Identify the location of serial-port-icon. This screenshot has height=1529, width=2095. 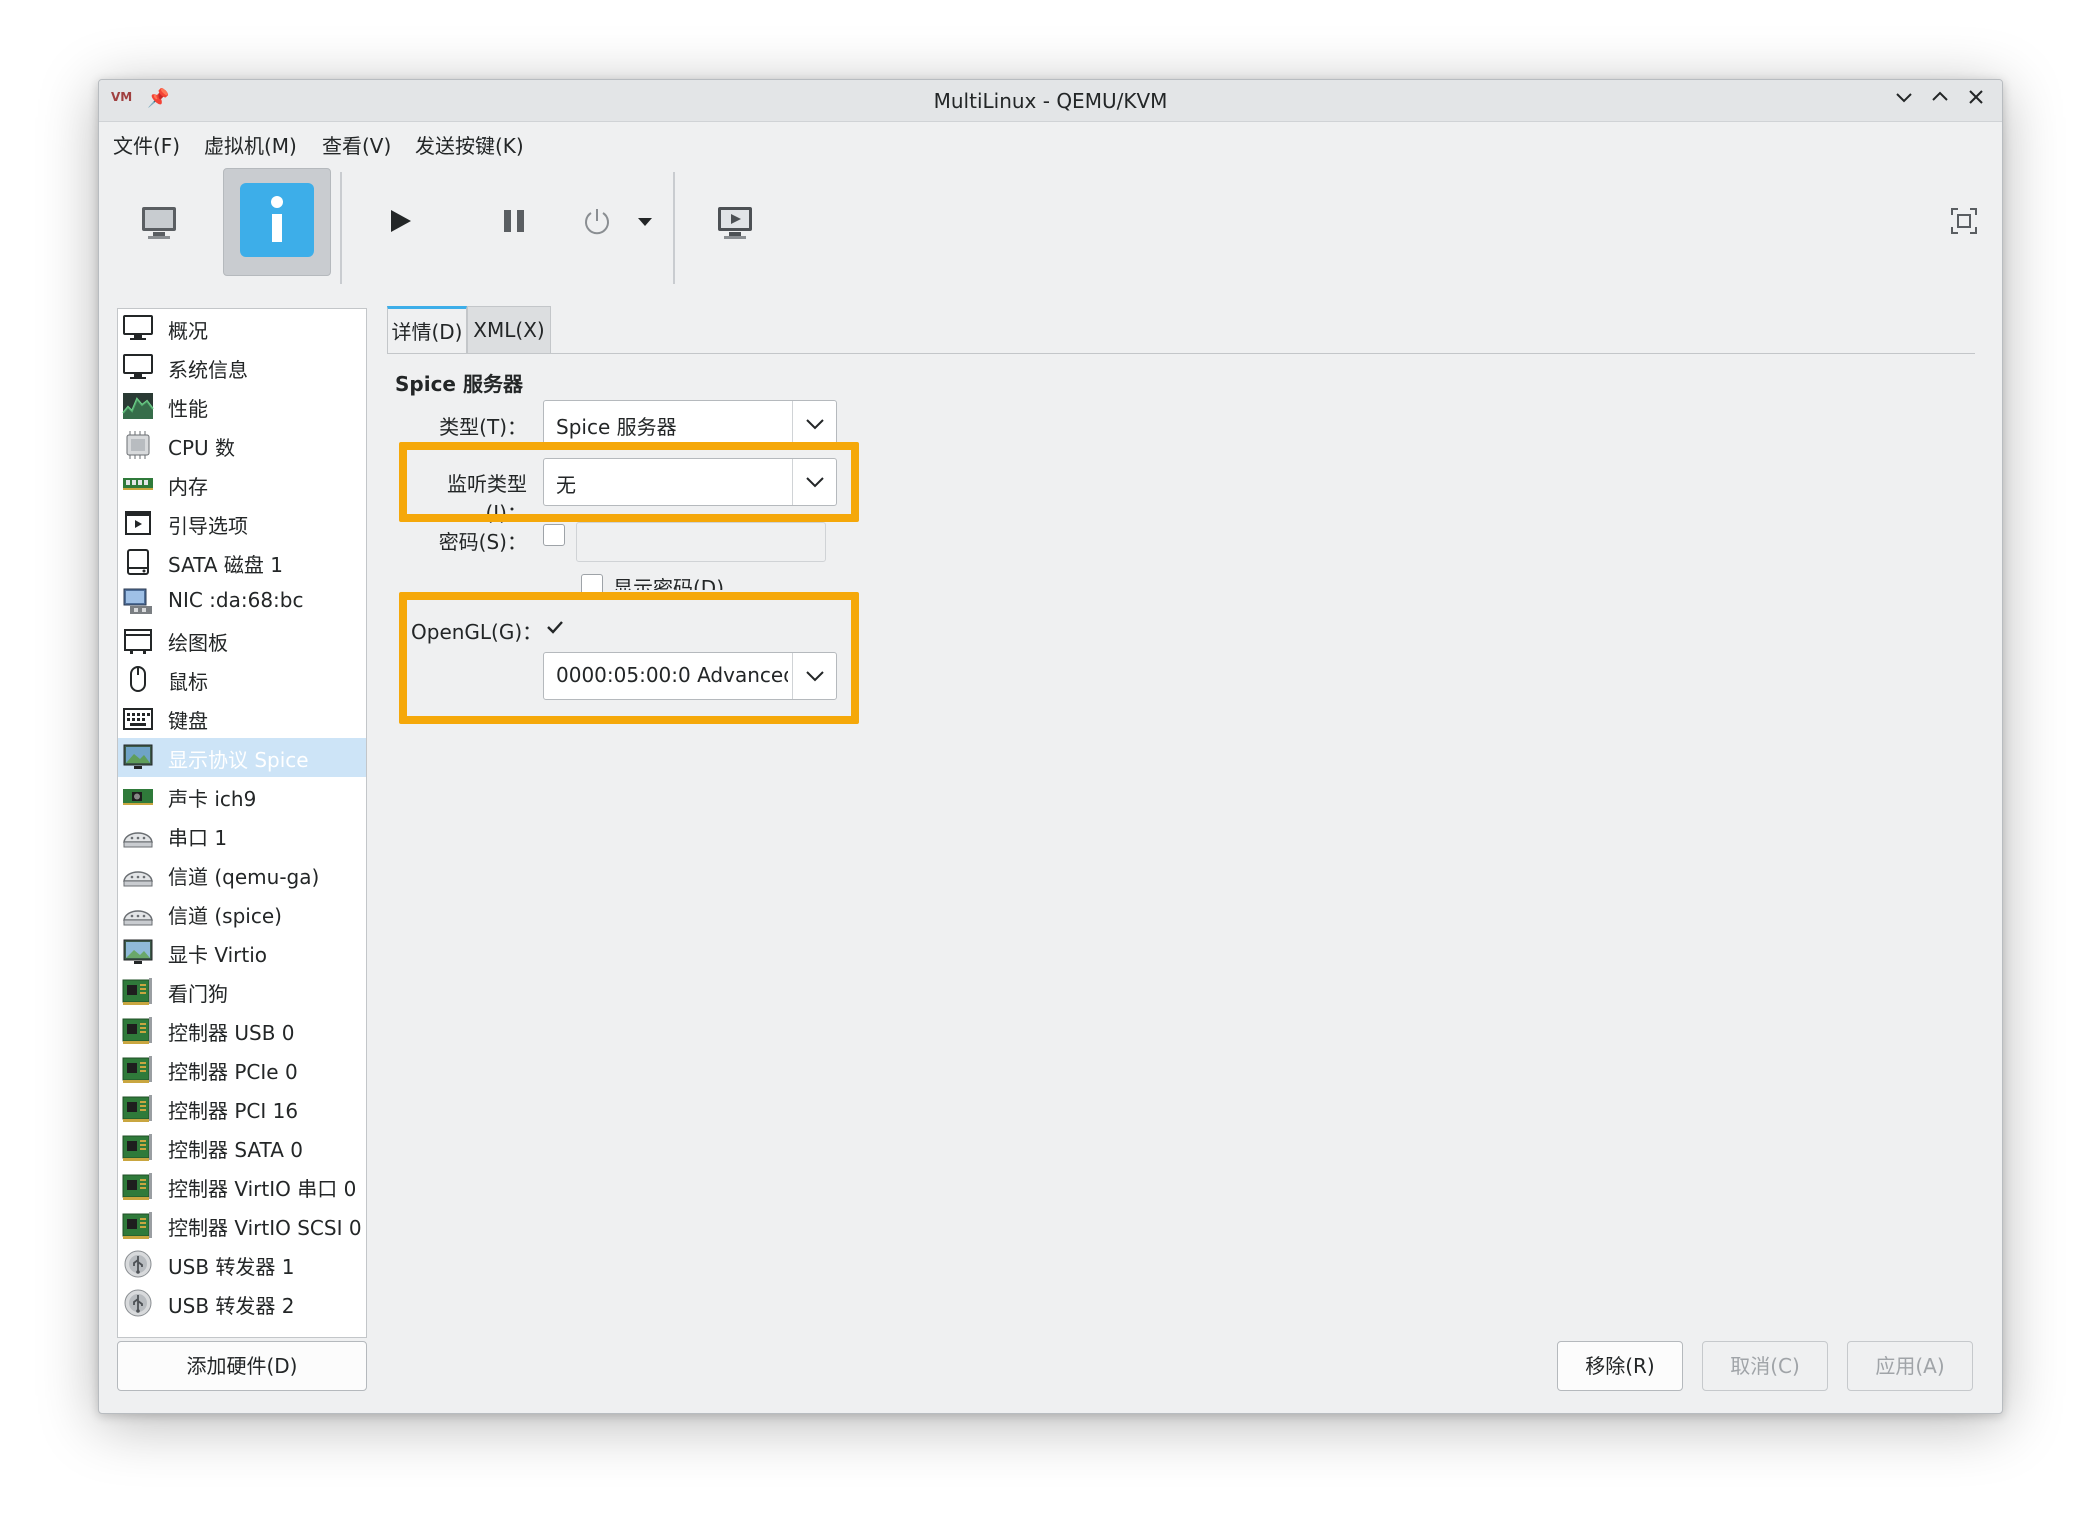
(138, 835).